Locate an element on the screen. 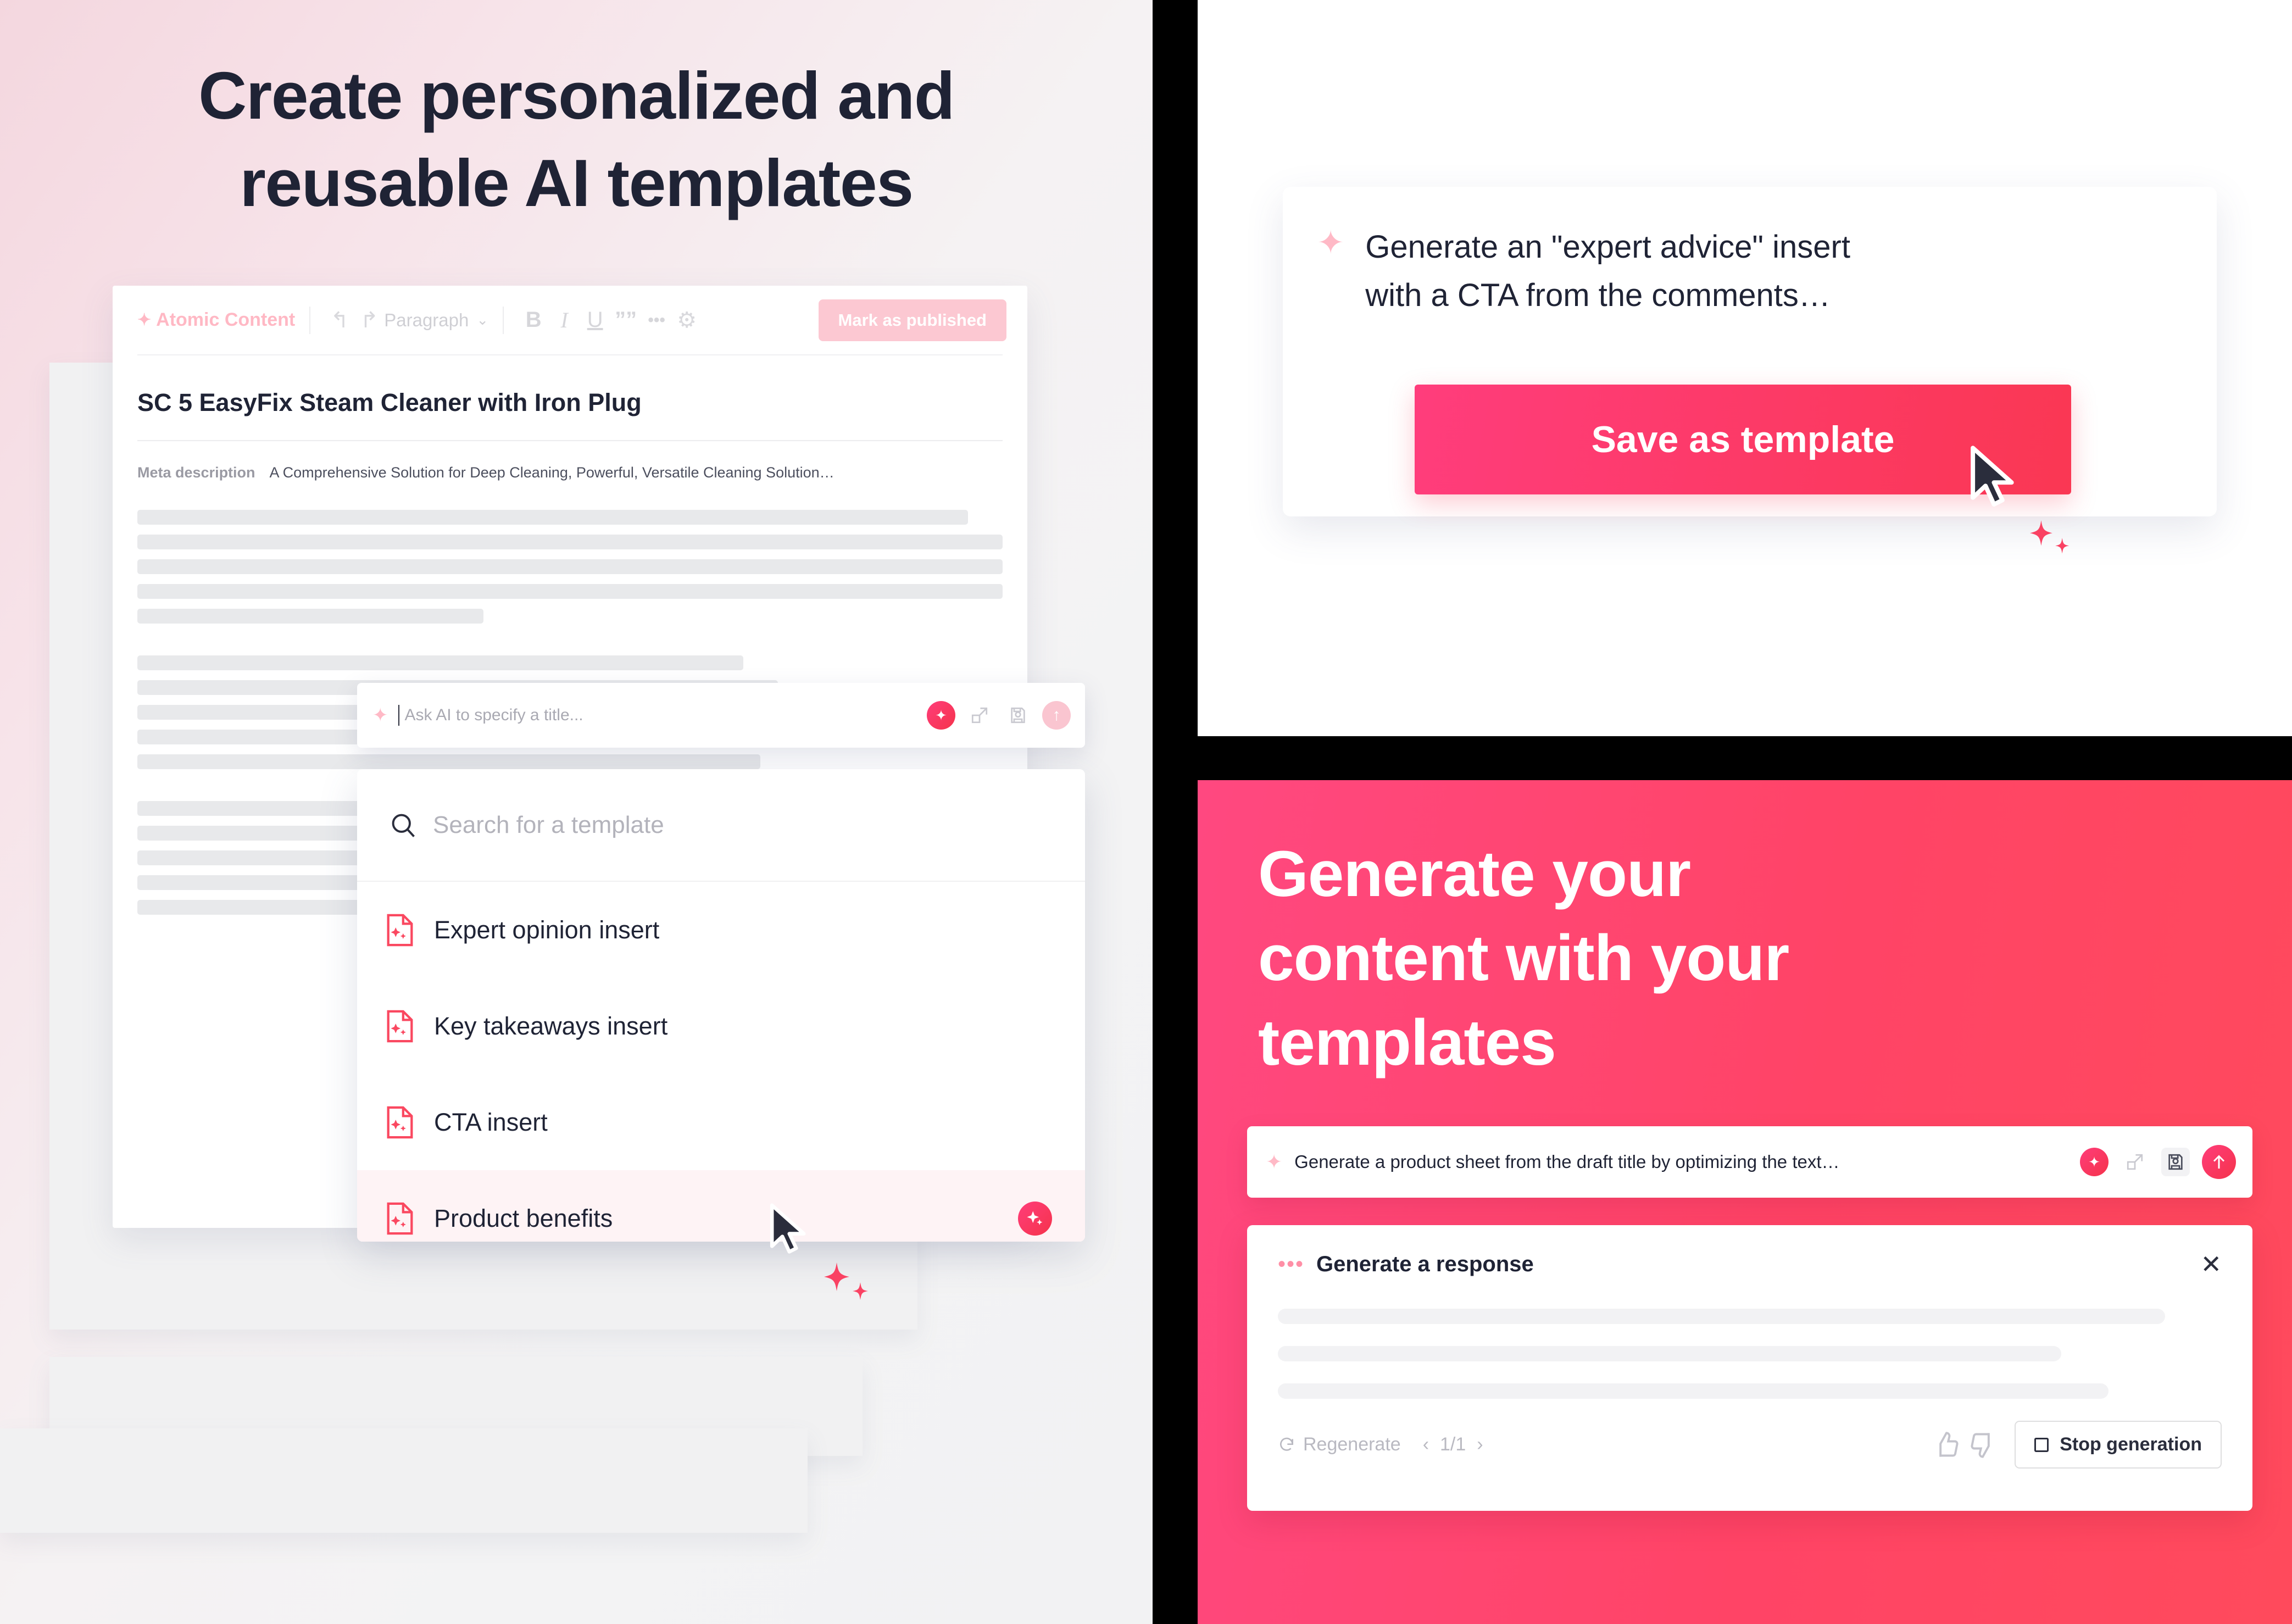 Image resolution: width=2292 pixels, height=1624 pixels. ai-prompt-bar: ✦ Ask AI to specify a title... ✦ ↑ is located at coordinates (721, 715).